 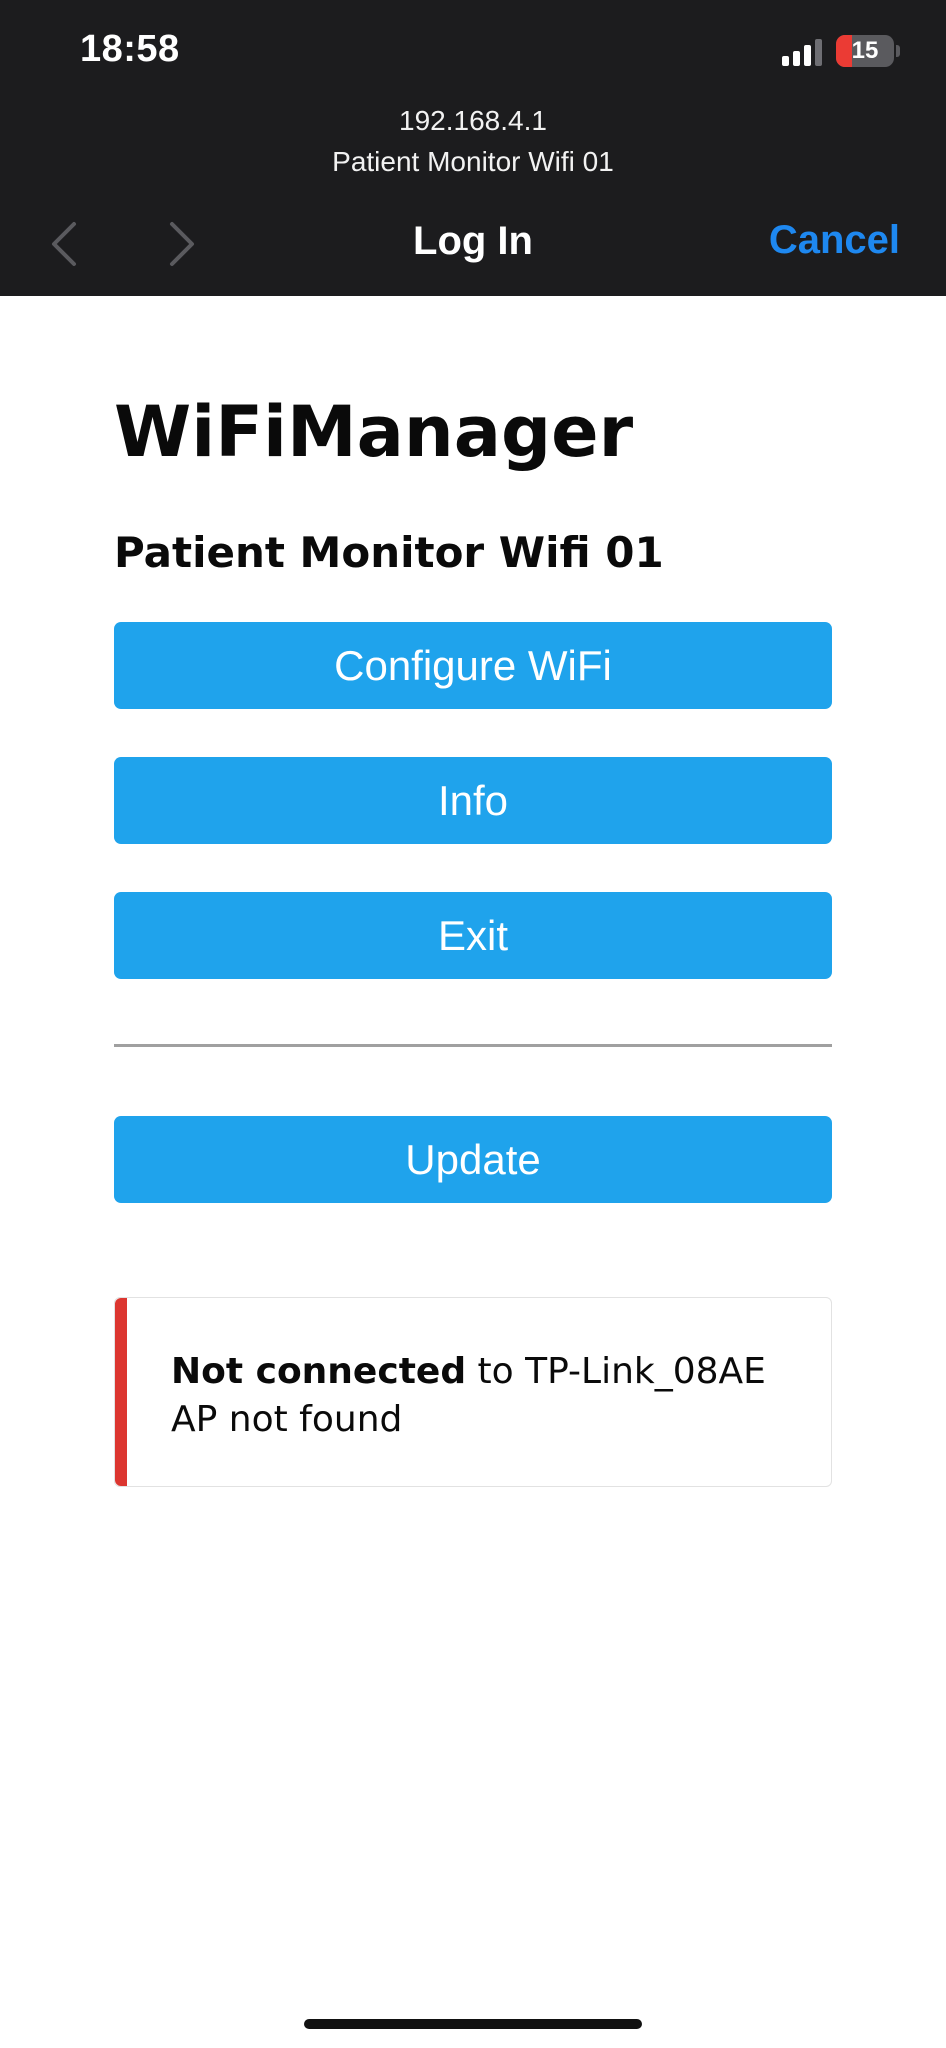 I want to click on battery-nub, so click(x=898, y=51).